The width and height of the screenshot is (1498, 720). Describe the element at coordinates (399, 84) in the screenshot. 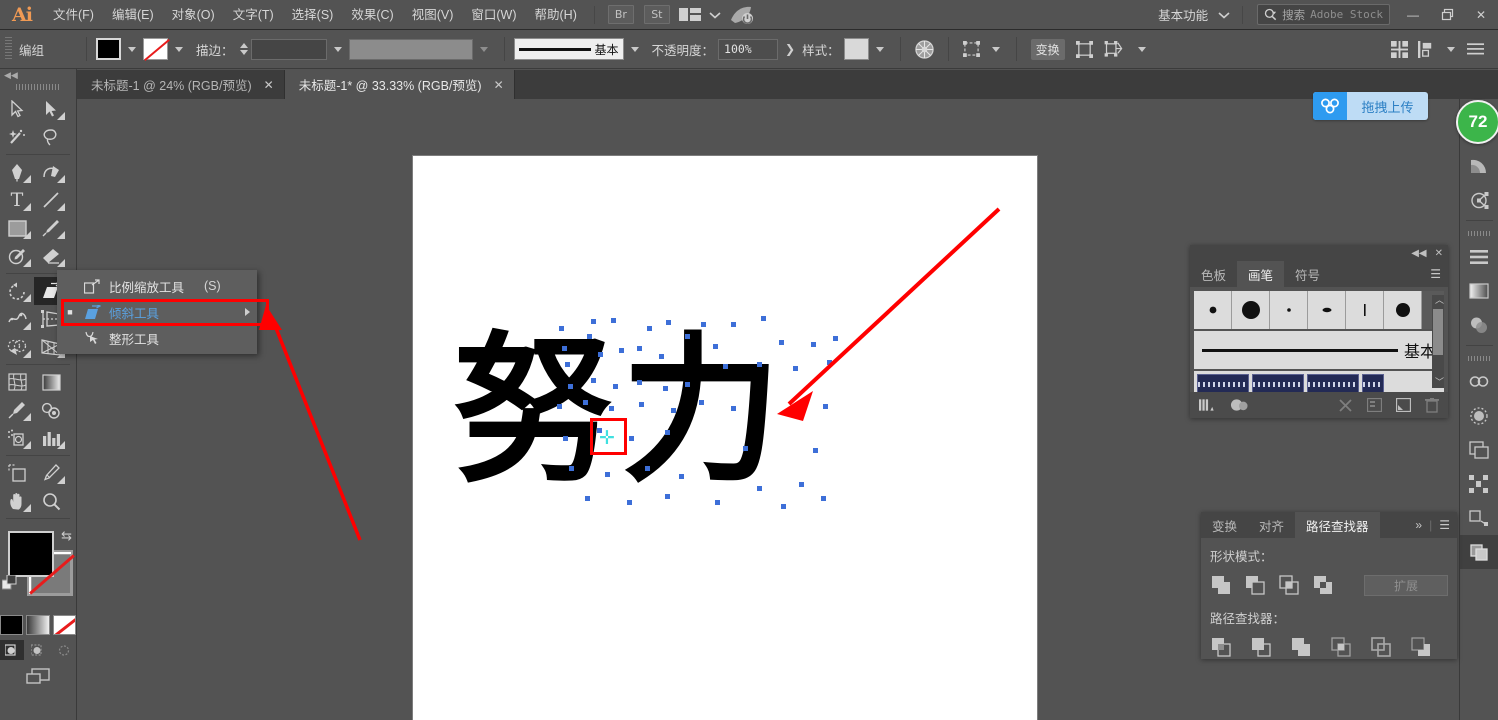

I see `document-tab-2: 未标题-1* @ 33.33% (RGB/预览) ✕` at that location.